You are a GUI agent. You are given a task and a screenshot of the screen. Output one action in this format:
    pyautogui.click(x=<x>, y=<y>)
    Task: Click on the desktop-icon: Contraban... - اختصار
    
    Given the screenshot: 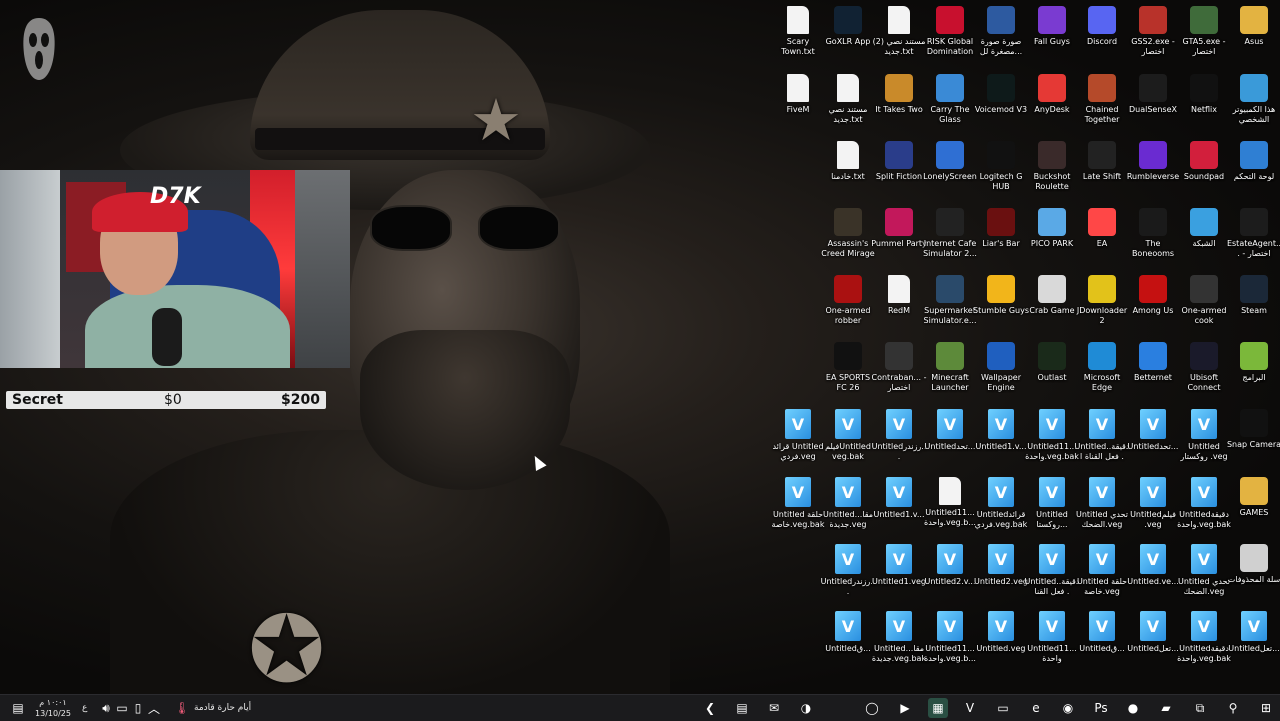 What is the action you would take?
    pyautogui.click(x=899, y=374)
    